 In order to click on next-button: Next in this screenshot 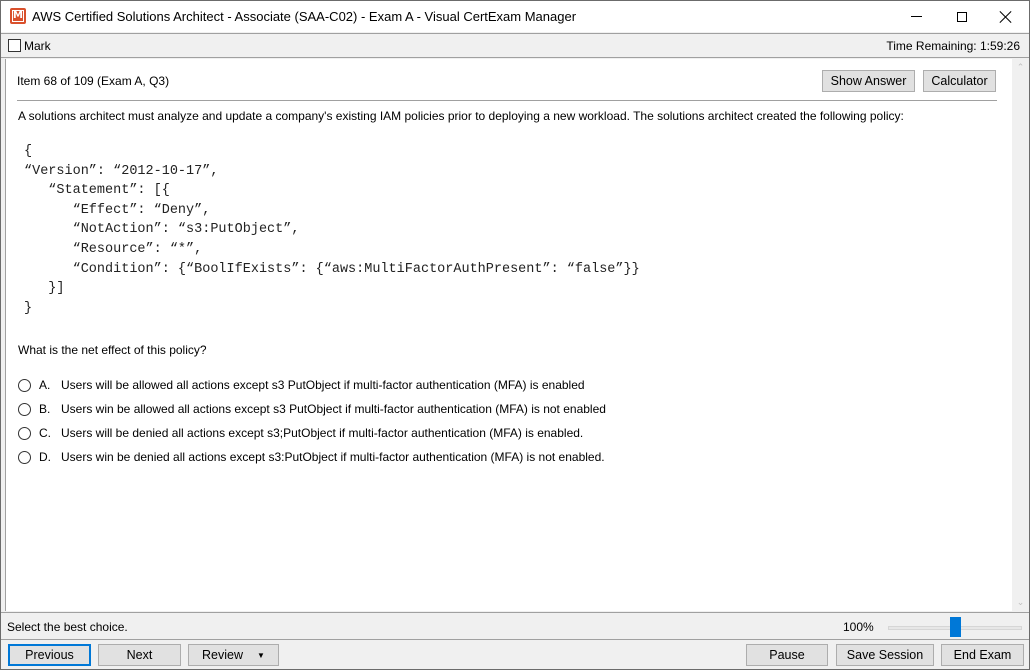, I will do `click(139, 655)`.